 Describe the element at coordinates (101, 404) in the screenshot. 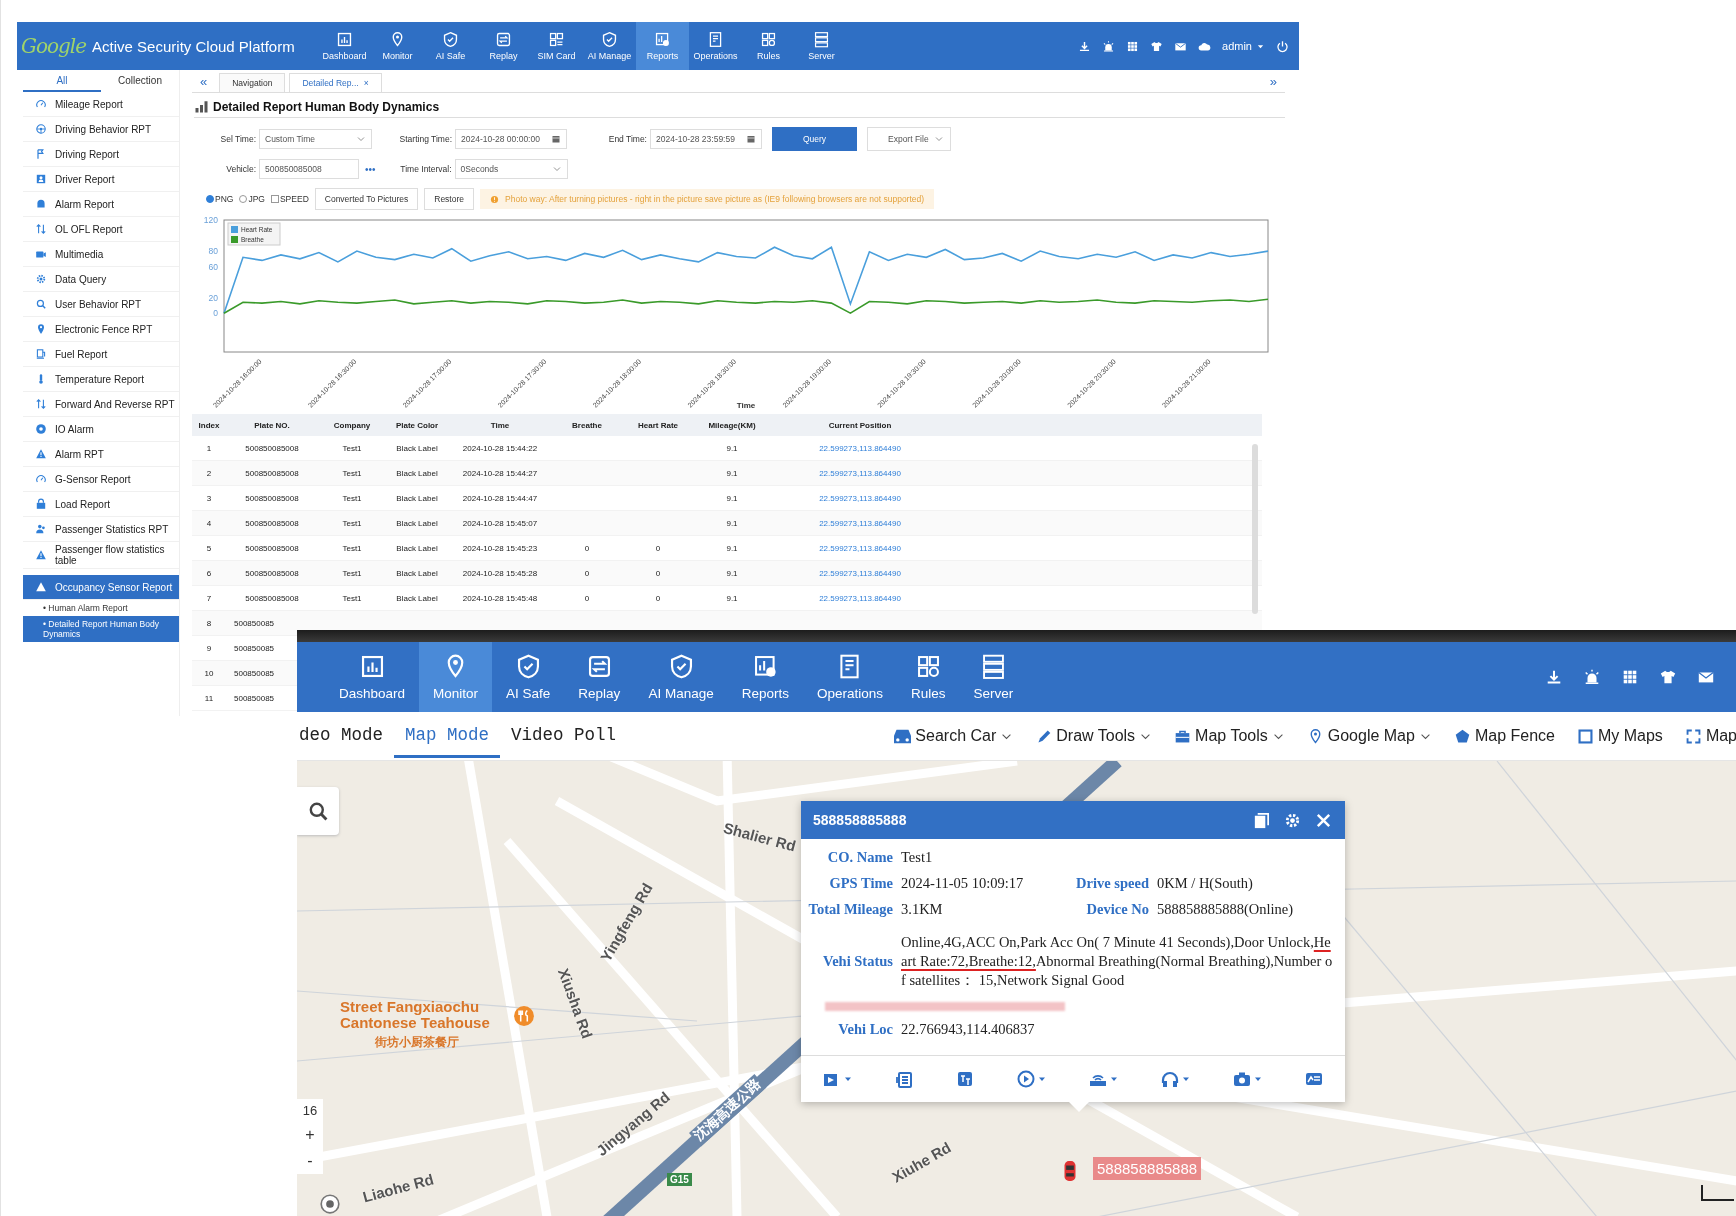

I see `sidebar-item: Forward And Reverse RPT` at that location.